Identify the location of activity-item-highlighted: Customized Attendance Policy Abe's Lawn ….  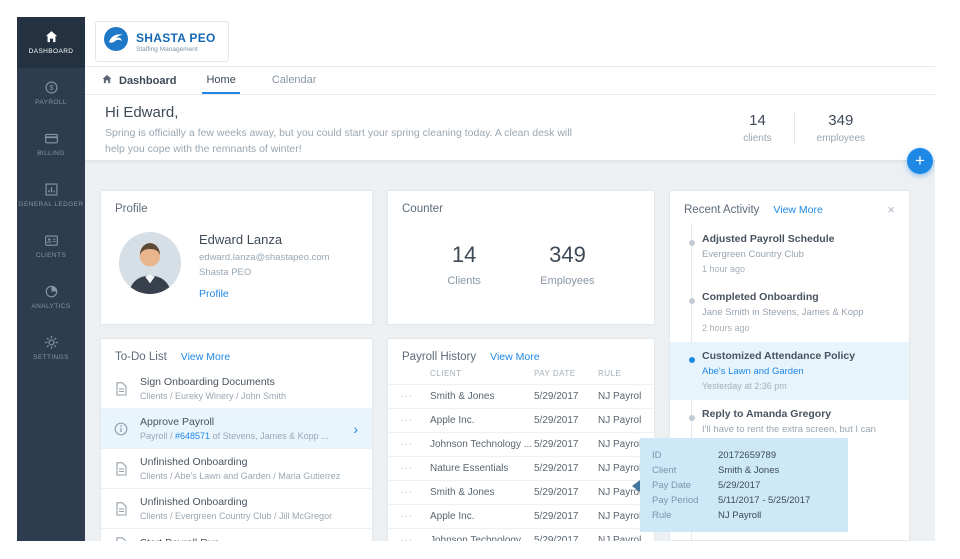
(789, 370).